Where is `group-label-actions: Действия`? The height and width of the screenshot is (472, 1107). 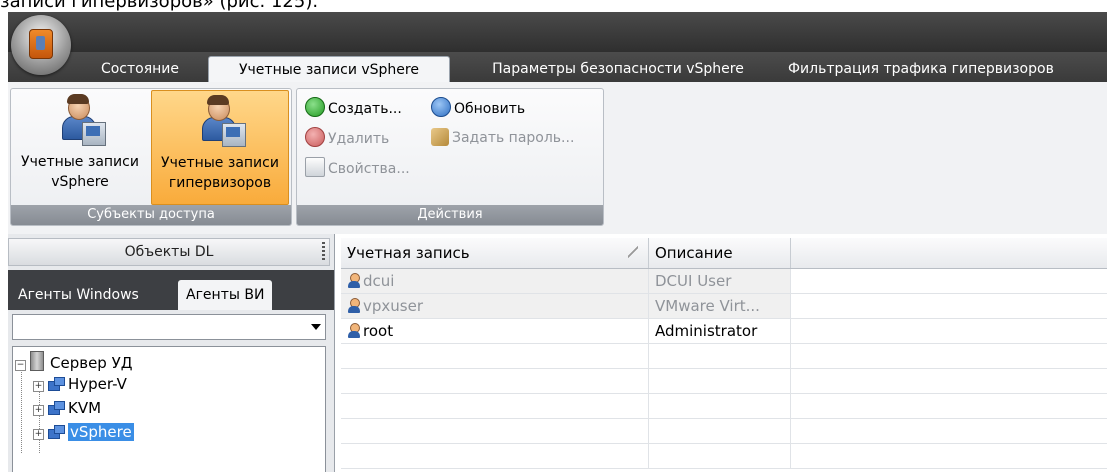 group-label-actions: Действия is located at coordinates (450, 215).